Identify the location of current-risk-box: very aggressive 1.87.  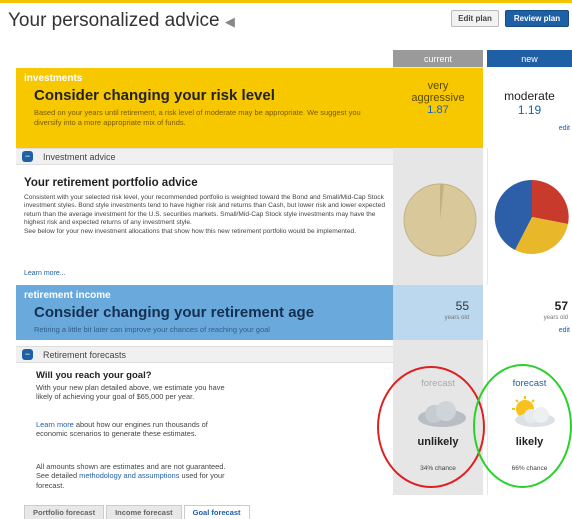
(438, 108).